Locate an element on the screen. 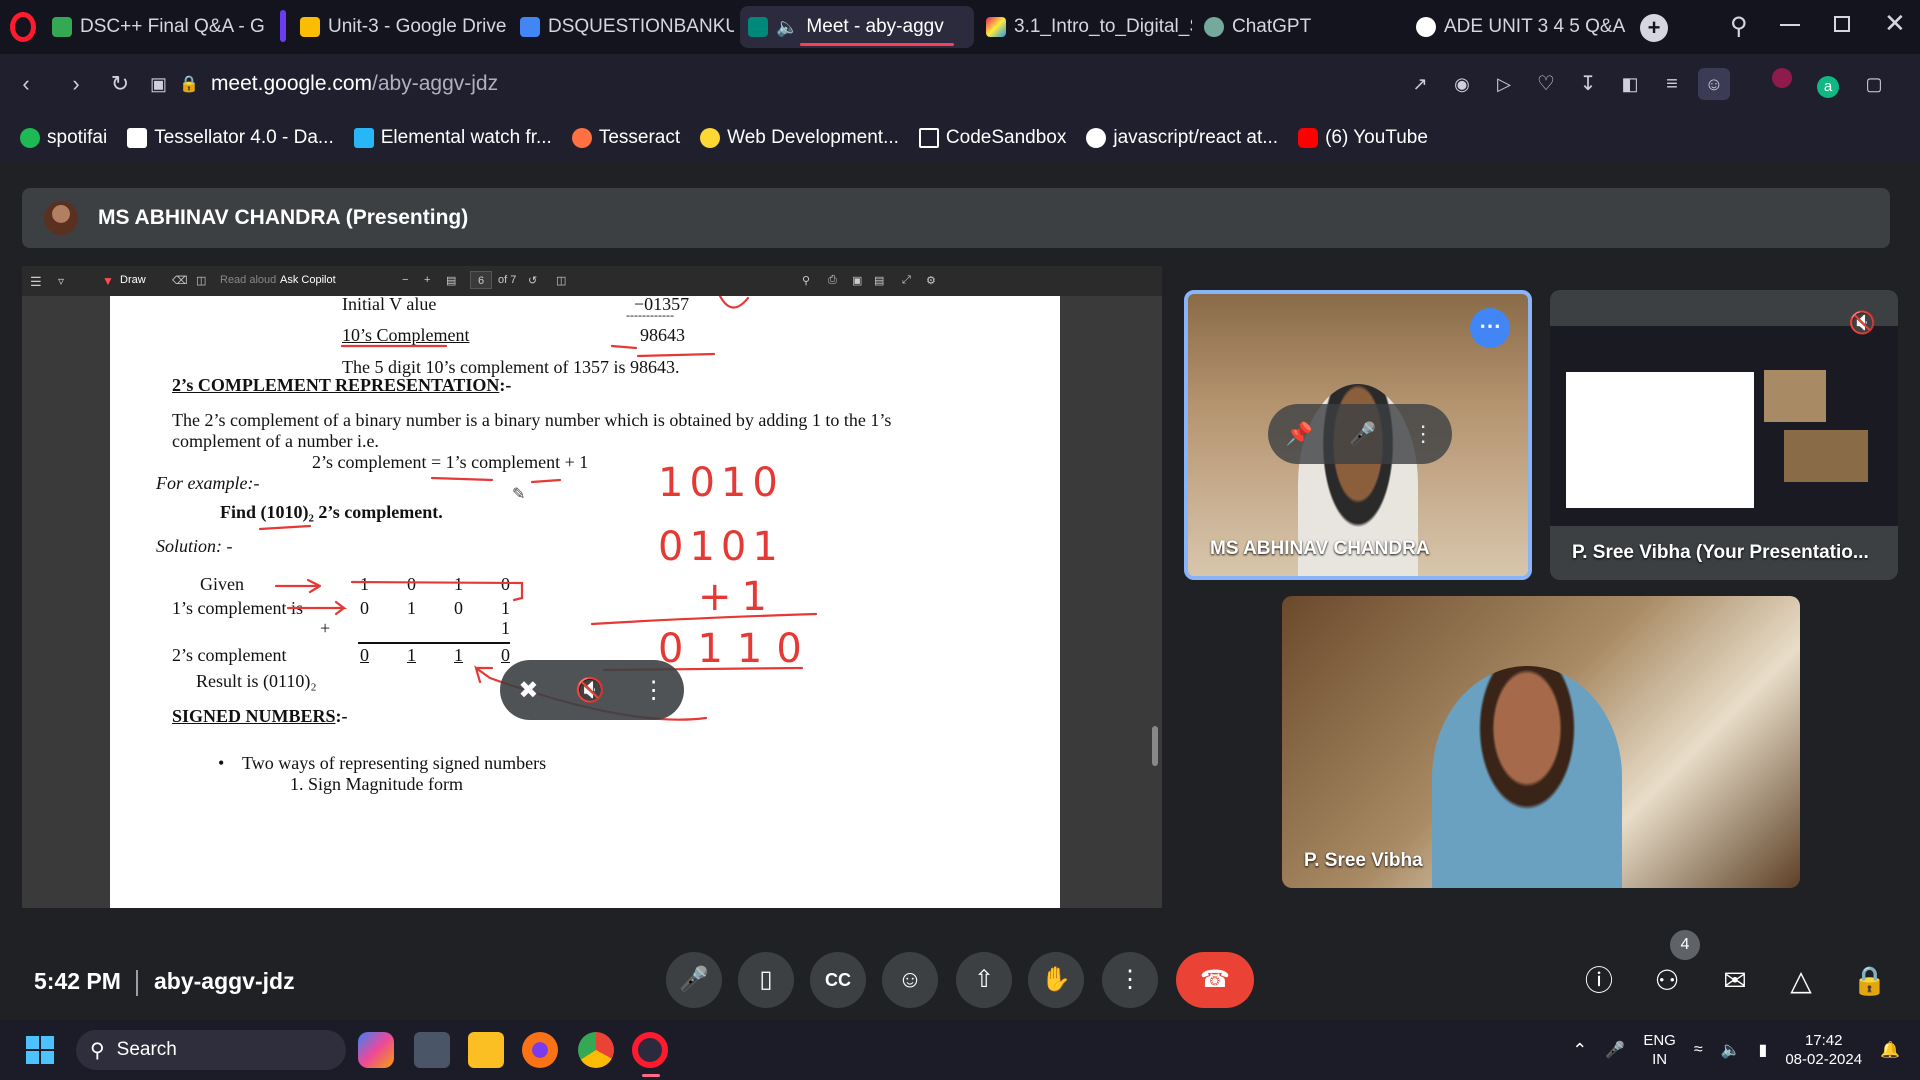 The height and width of the screenshot is (1080, 1920). close-window-button: ✕ is located at coordinates (1895, 23).